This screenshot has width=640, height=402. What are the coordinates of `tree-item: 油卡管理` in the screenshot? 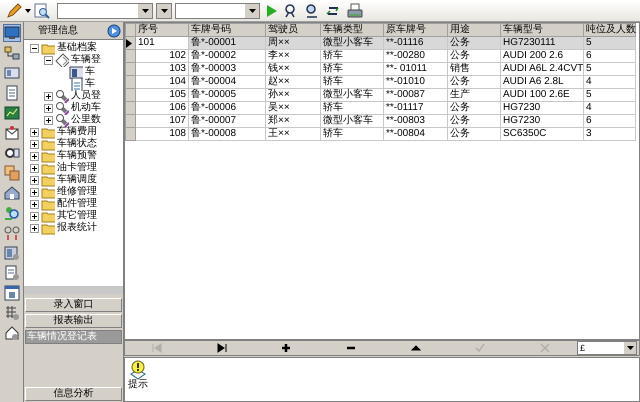 It's located at (77, 168).